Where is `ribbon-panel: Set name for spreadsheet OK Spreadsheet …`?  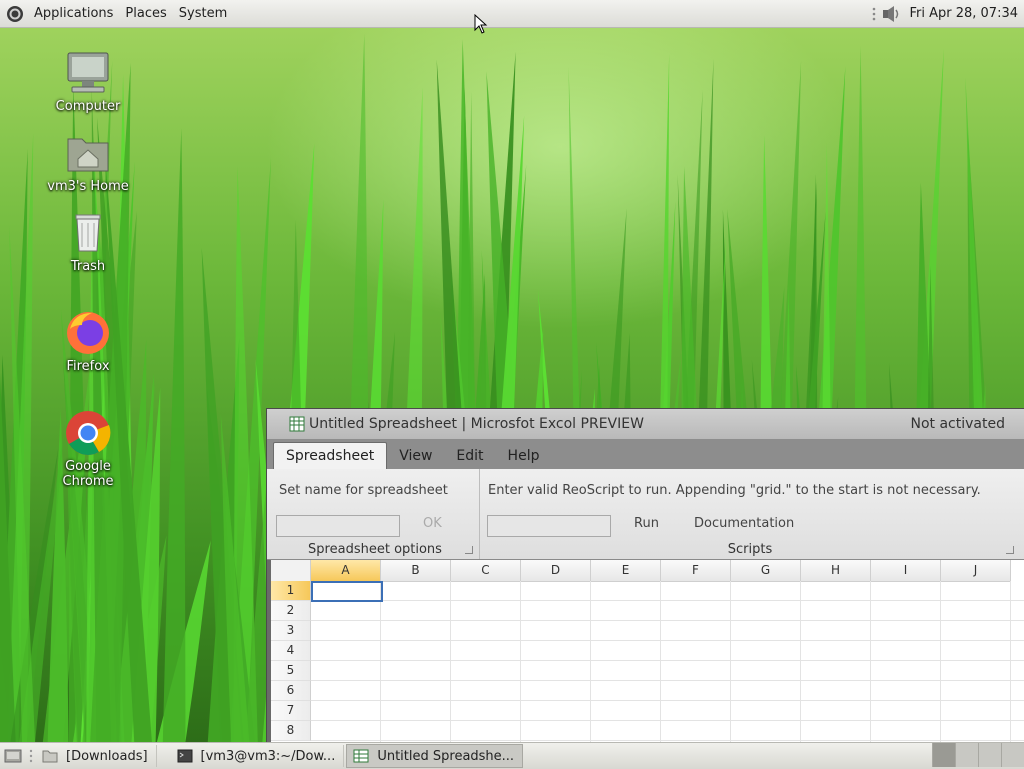 ribbon-panel: Set name for spreadsheet OK Spreadsheet … is located at coordinates (645, 514).